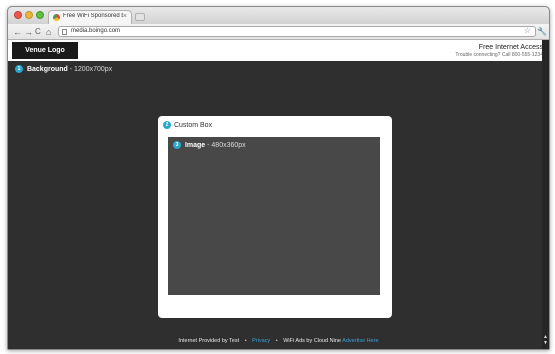 The height and width of the screenshot is (354, 555). What do you see at coordinates (140, 17) in the screenshot?
I see `new-tab-button` at bounding box center [140, 17].